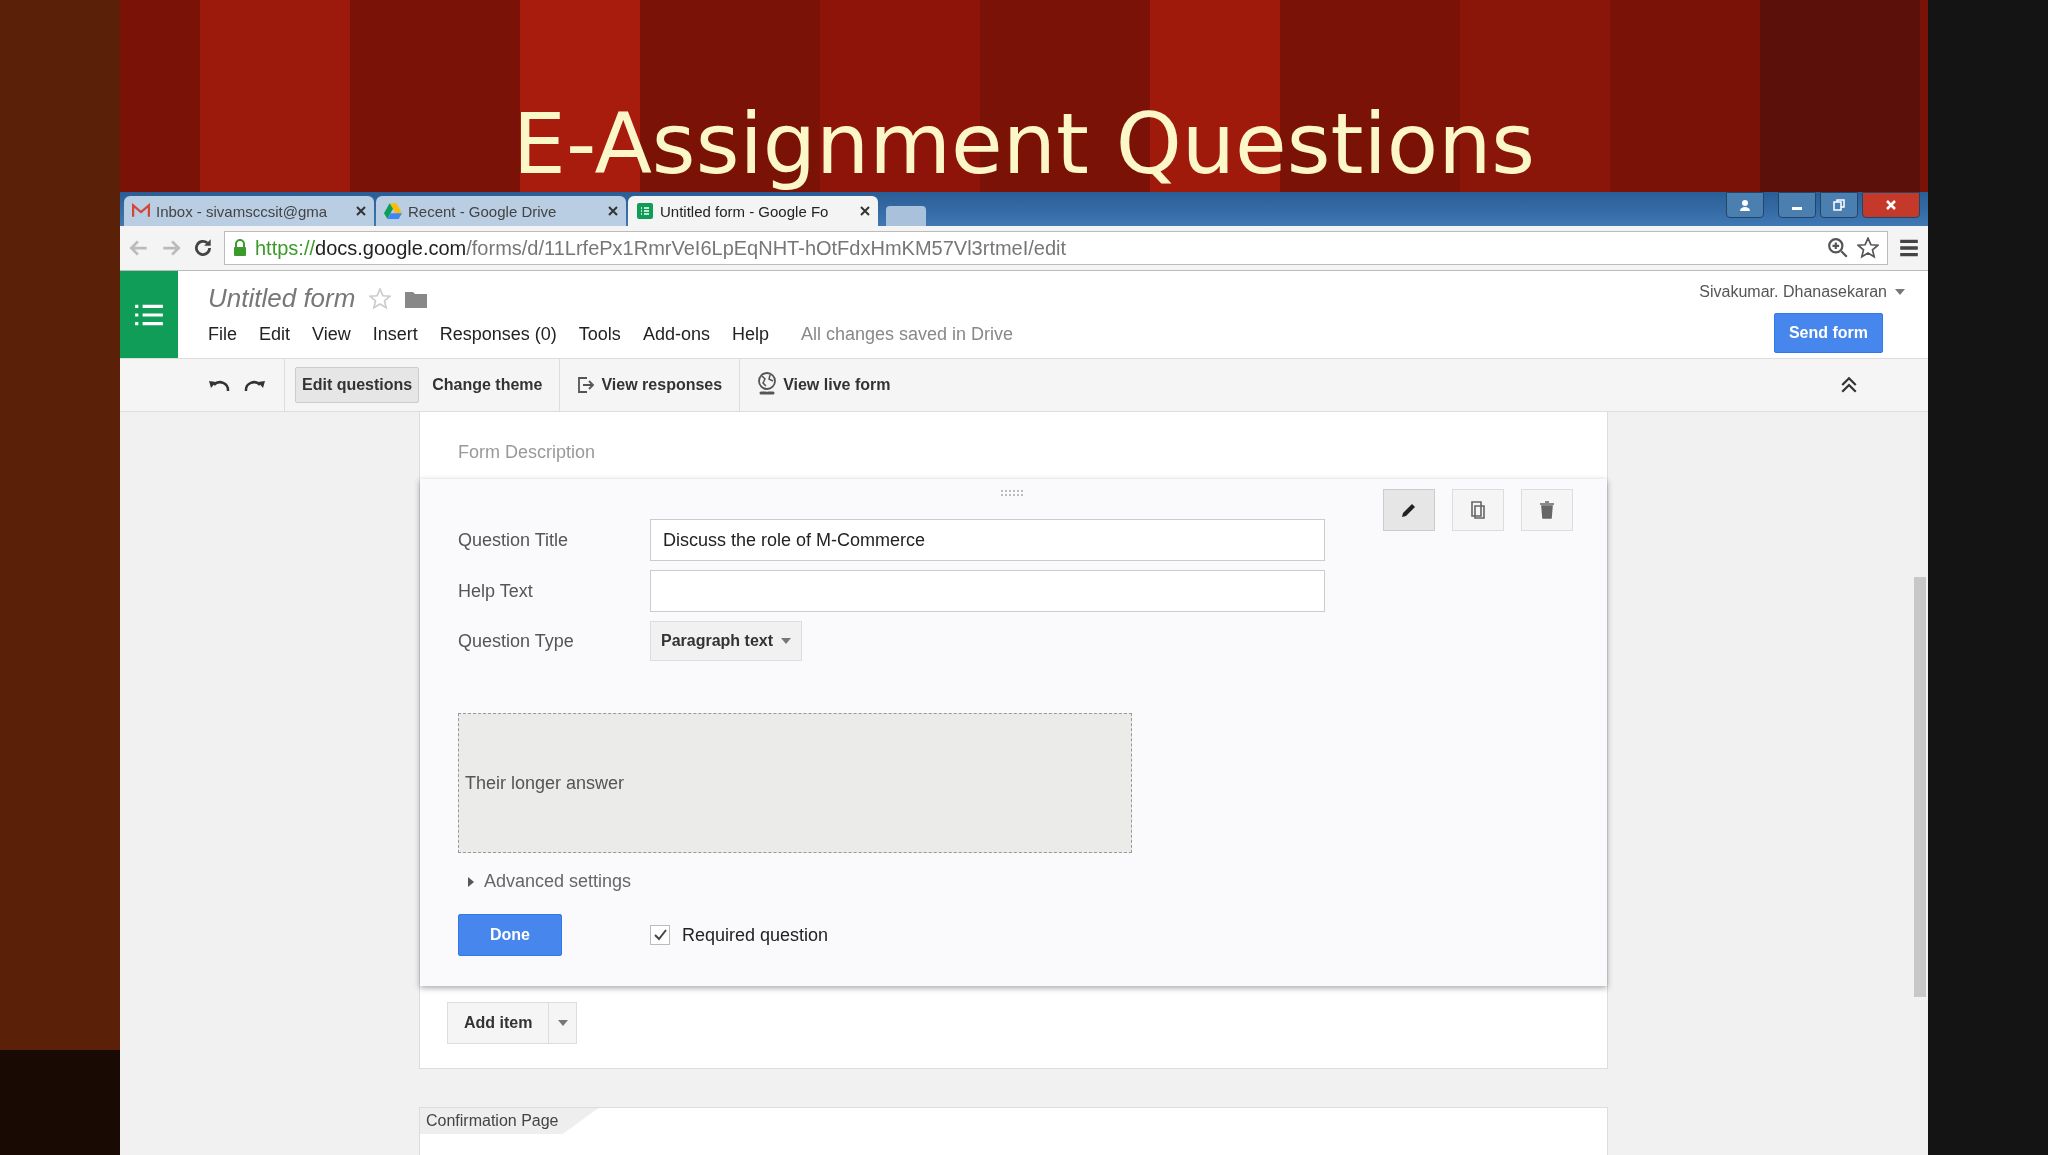  Describe the element at coordinates (395, 334) in the screenshot. I see `menu-item: Insert` at that location.